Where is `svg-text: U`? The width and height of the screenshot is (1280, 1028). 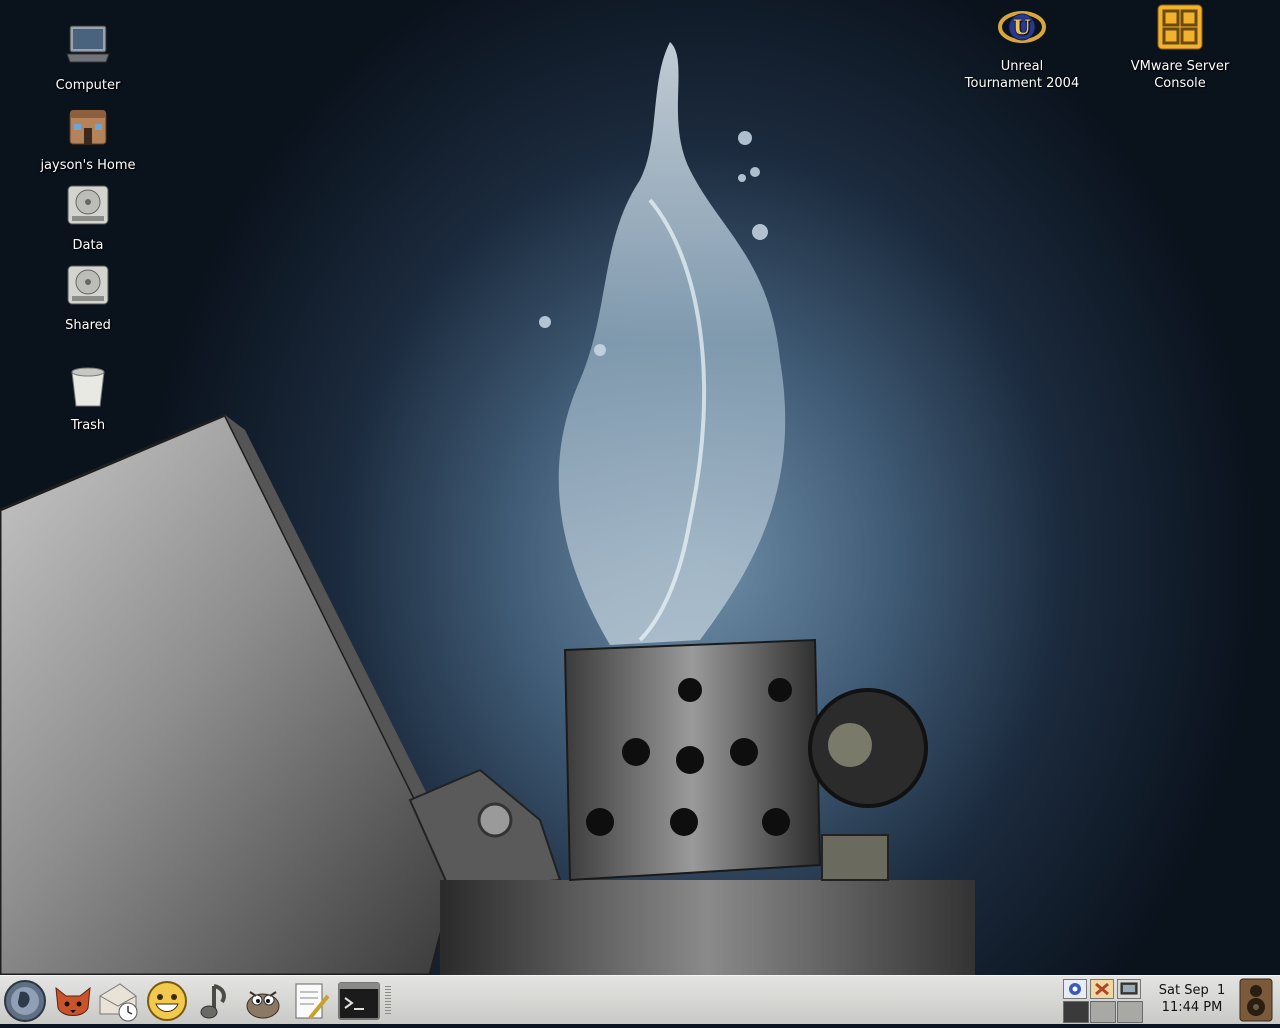 svg-text: U is located at coordinates (1021, 27).